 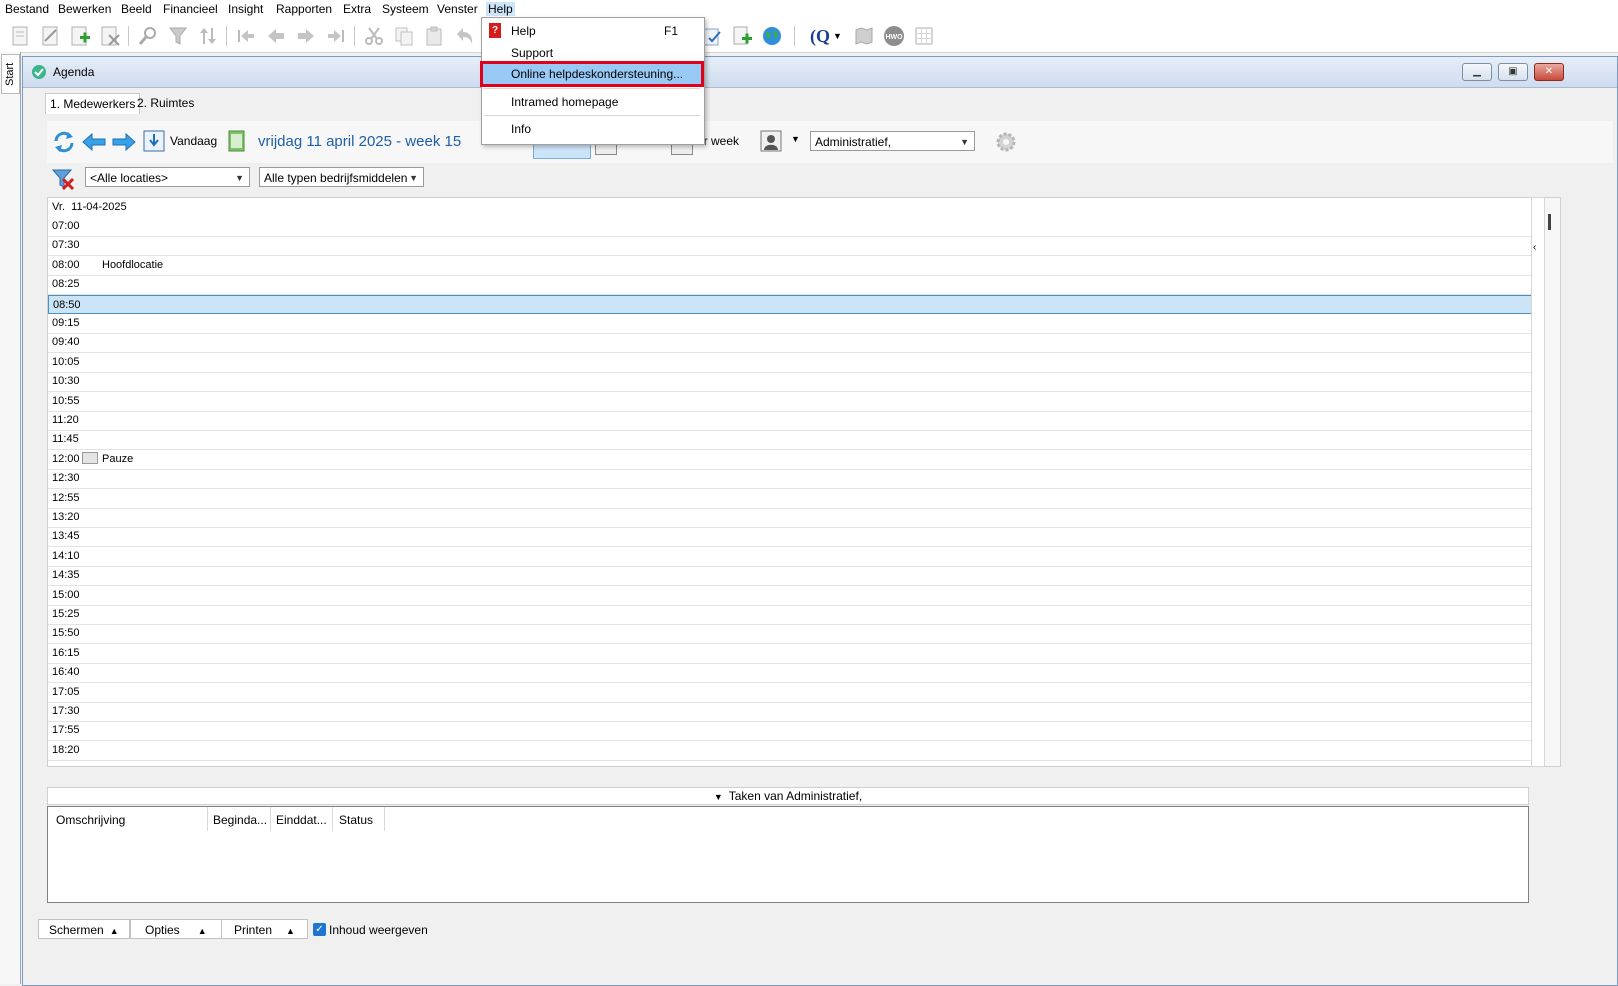 I want to click on time-slot: 12:55, so click(x=791, y=499).